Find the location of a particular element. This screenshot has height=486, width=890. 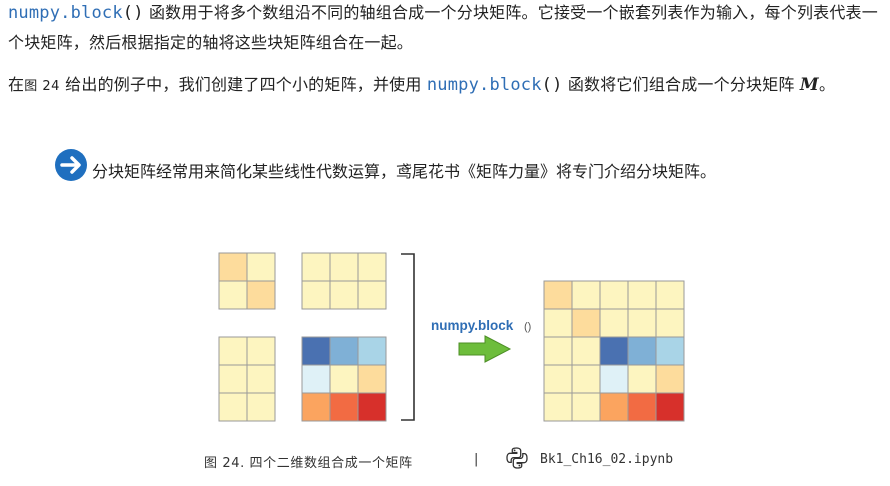

arrow-label-paren: () is located at coordinates (527, 327).